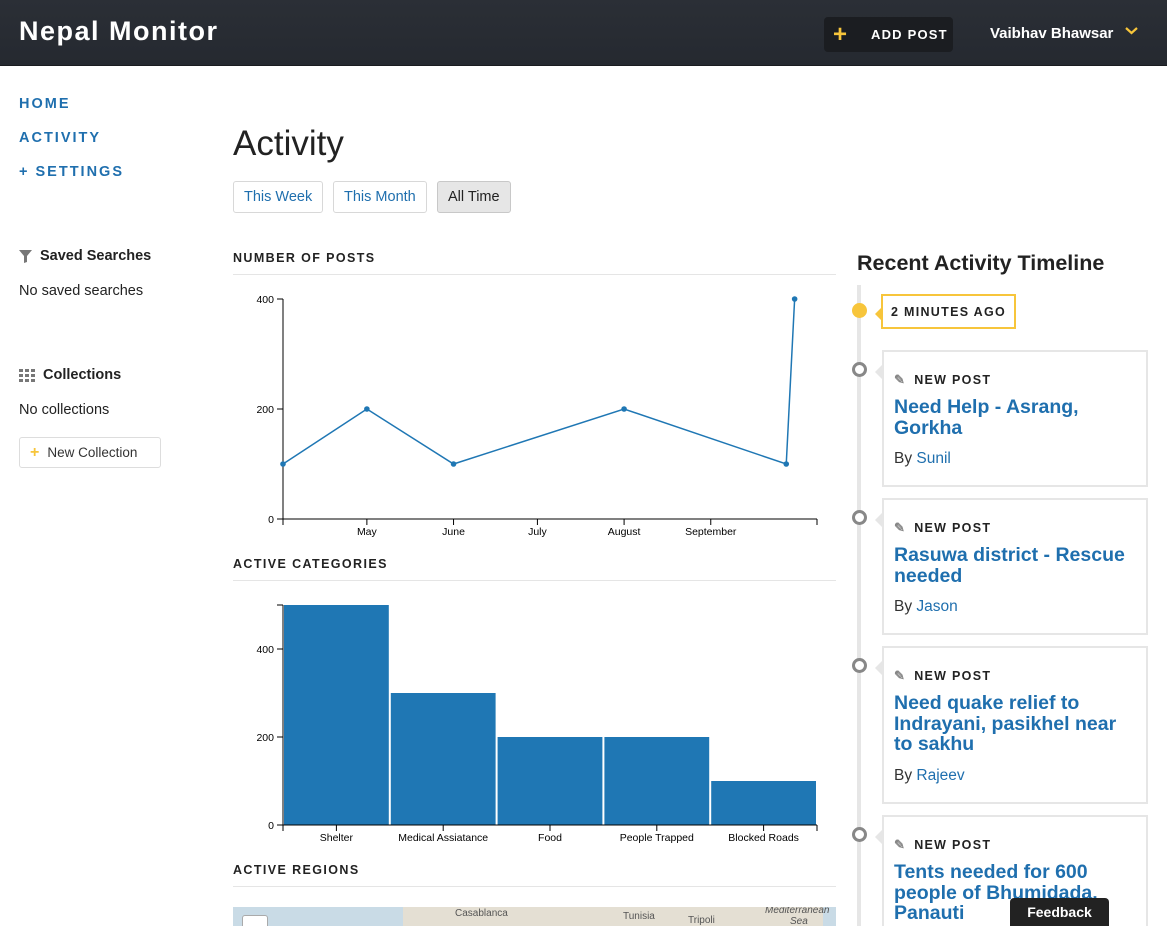 This screenshot has width=1167, height=926. Describe the element at coordinates (367, 532) in the screenshot. I see `x-tick-label: May` at that location.